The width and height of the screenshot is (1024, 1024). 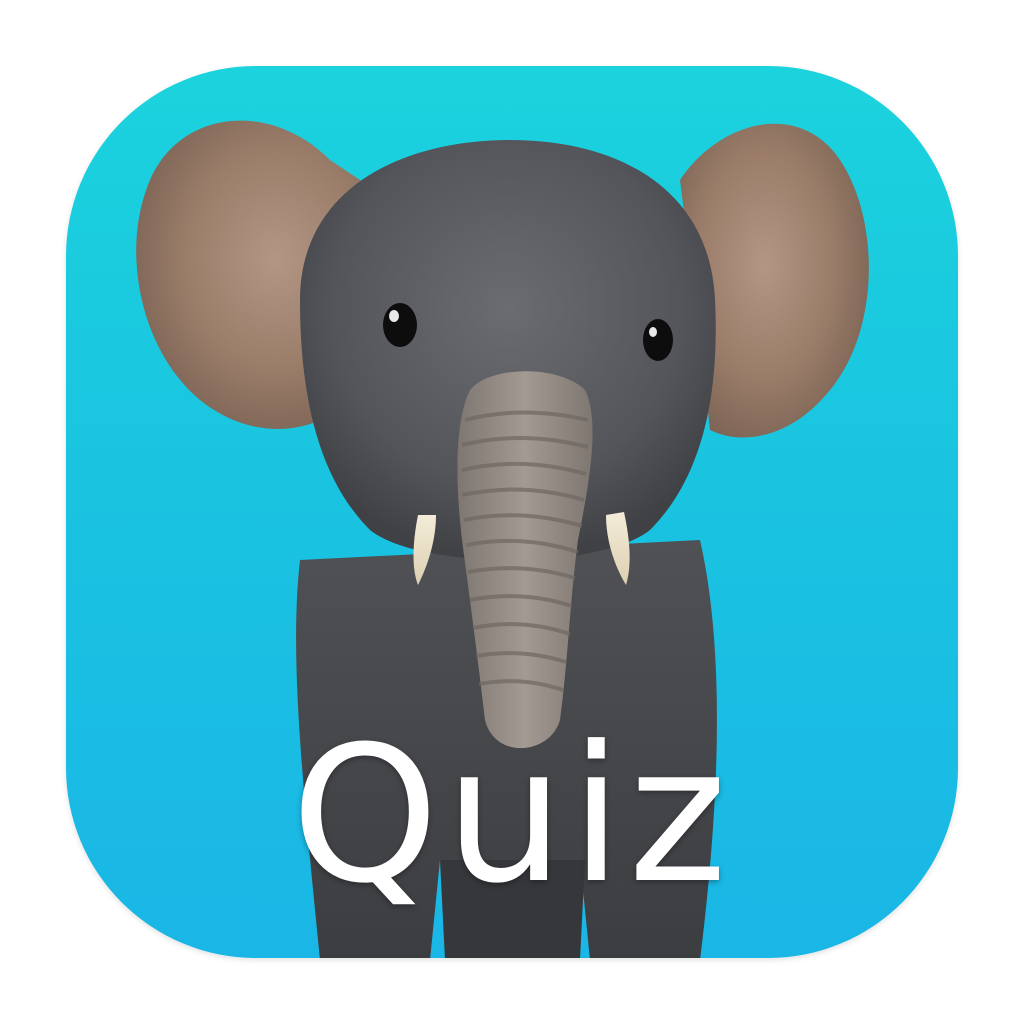 I want to click on elephant-left-eye, so click(x=400, y=325).